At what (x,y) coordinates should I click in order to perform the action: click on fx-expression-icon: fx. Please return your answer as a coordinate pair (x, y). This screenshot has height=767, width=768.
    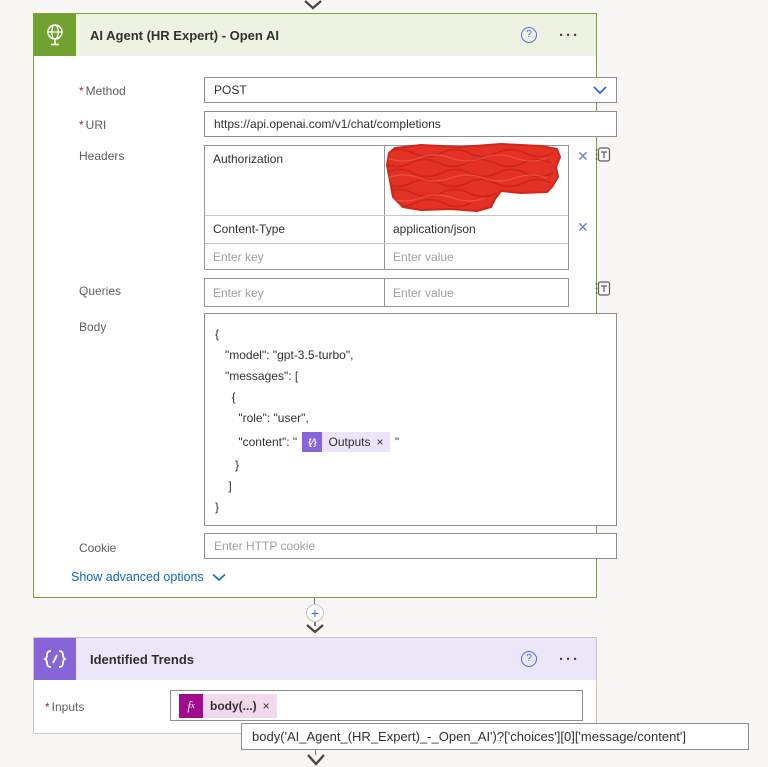
    Looking at the image, I should click on (191, 705).